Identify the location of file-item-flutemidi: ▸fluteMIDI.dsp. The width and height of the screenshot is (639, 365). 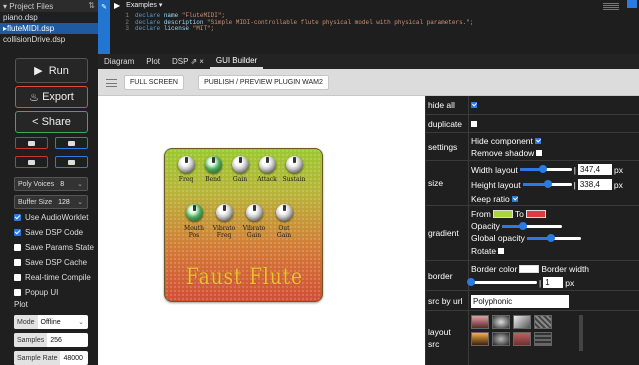
(49, 28).